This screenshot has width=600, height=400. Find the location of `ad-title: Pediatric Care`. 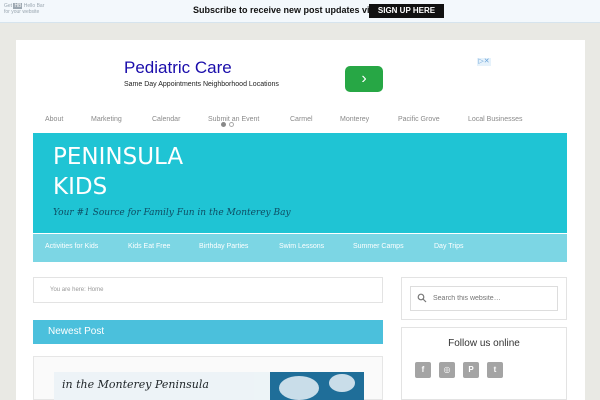

ad-title: Pediatric Care is located at coordinates (178, 68).